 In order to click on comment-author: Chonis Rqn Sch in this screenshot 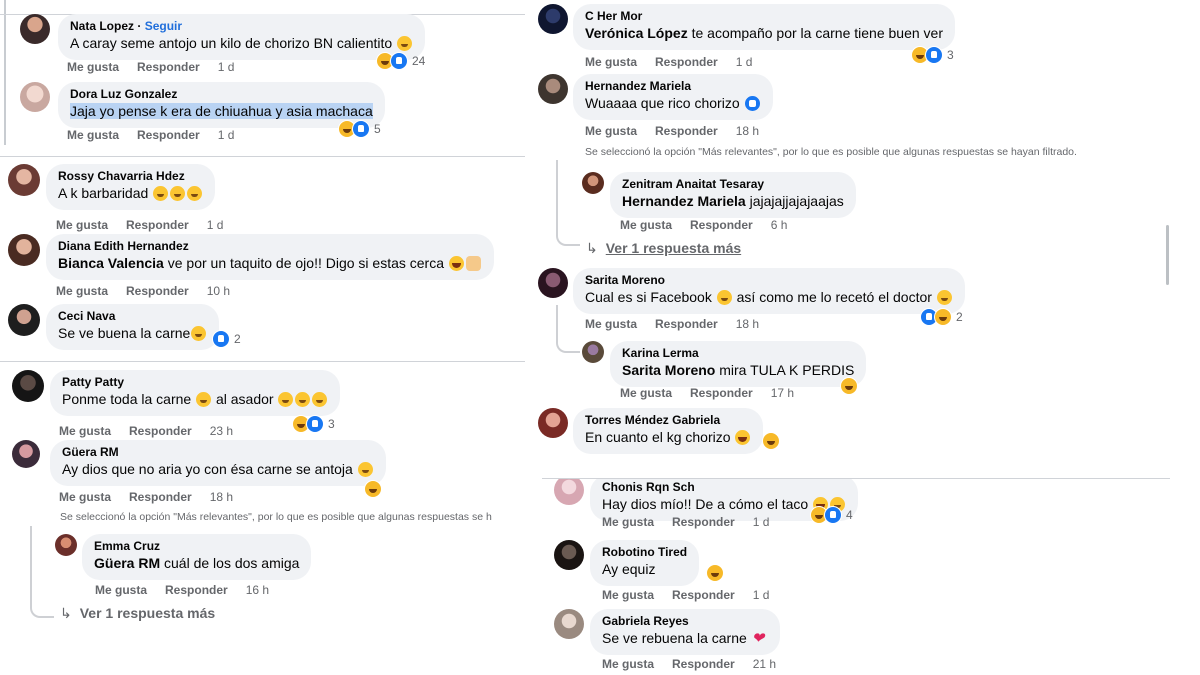, I will do `click(724, 487)`.